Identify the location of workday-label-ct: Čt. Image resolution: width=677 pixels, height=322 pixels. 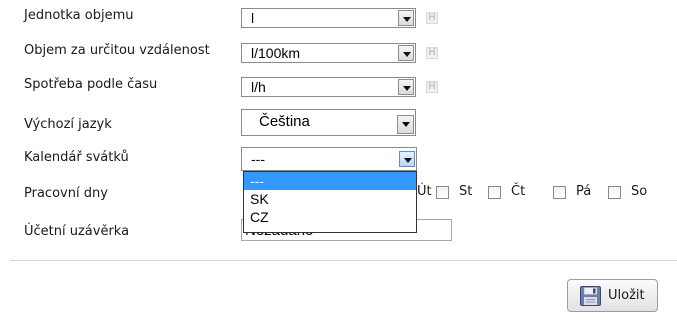
(518, 191).